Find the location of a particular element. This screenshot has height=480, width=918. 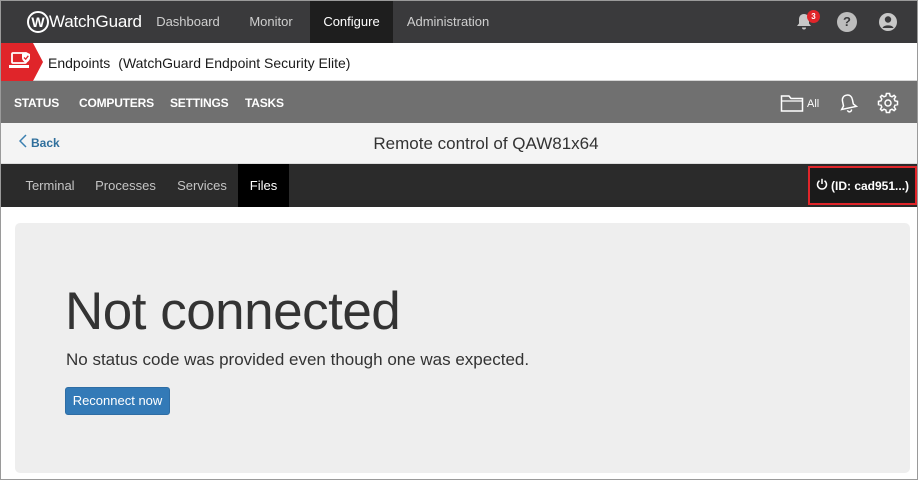

tab-processes: Processes is located at coordinates (125, 185).